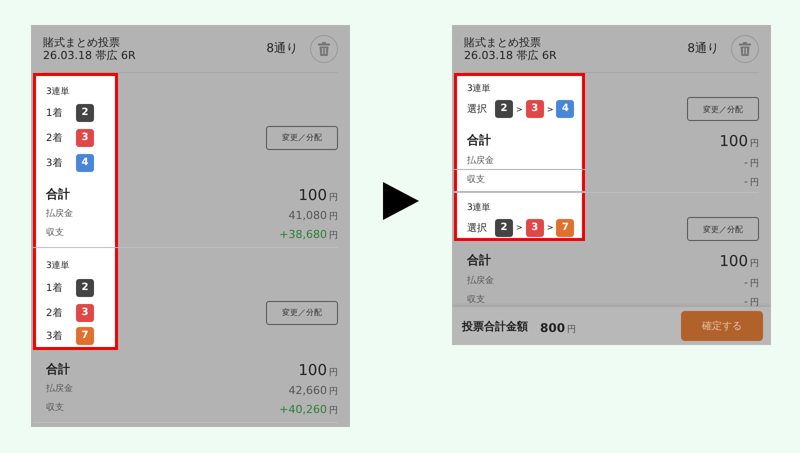 The height and width of the screenshot is (453, 800). Describe the element at coordinates (401, 201) in the screenshot. I see `right-arrow-icon` at that location.